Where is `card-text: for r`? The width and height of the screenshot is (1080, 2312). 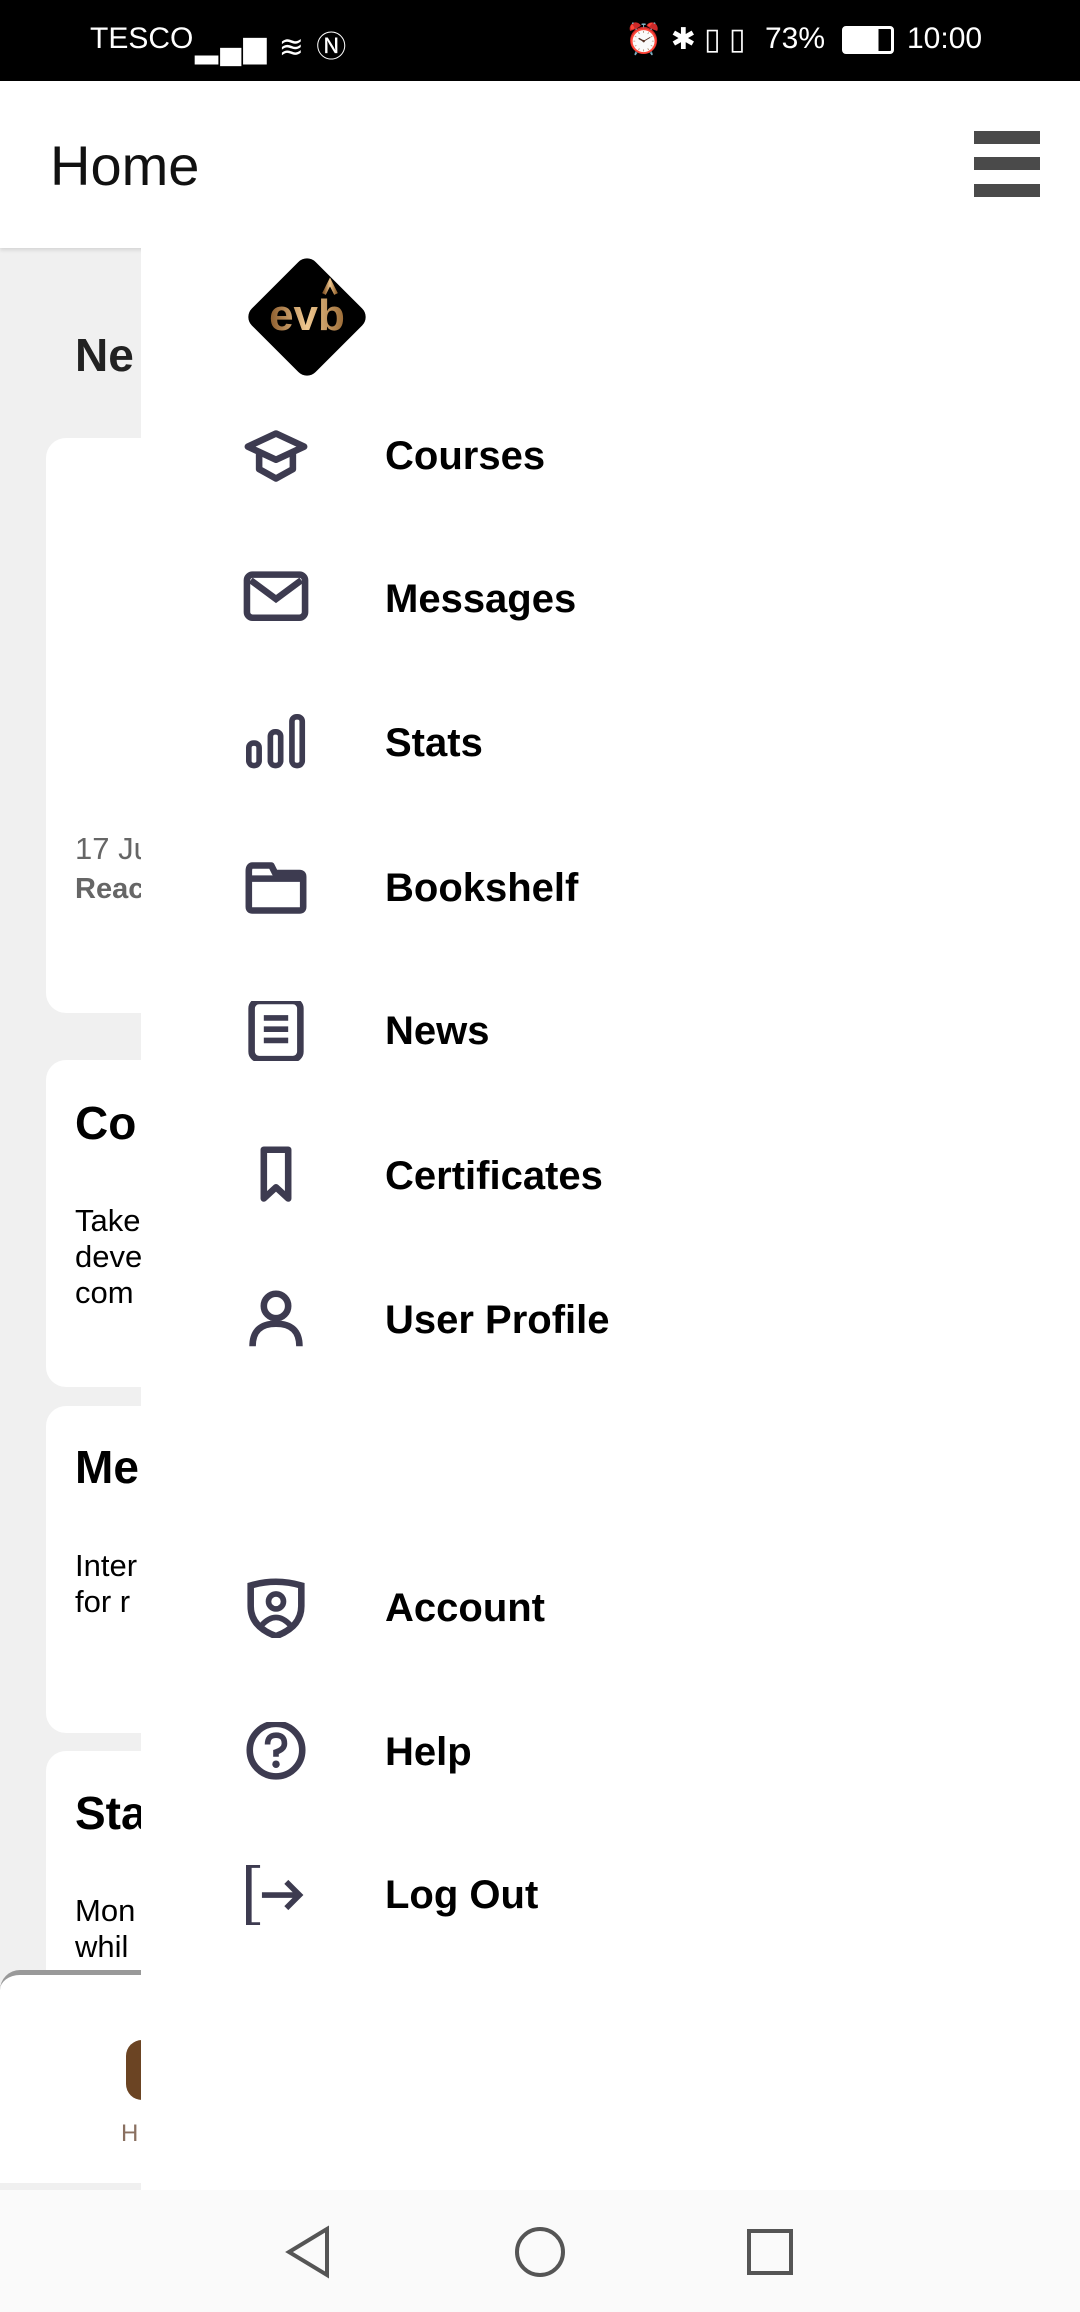 card-text: for r is located at coordinates (103, 1601).